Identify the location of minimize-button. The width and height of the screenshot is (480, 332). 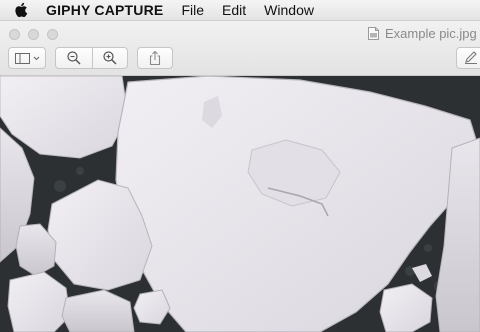
(33, 34).